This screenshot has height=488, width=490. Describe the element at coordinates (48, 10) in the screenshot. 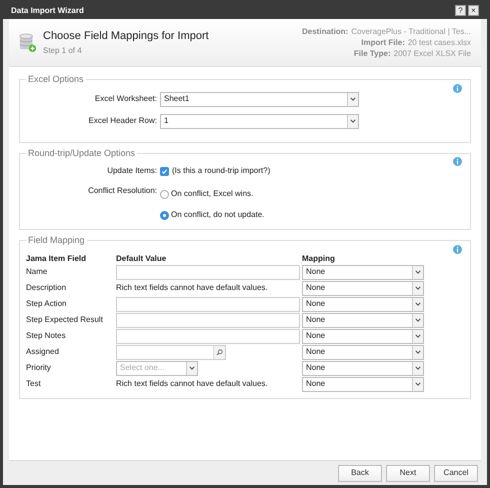

I see `window-title: Data Import Wizard` at that location.